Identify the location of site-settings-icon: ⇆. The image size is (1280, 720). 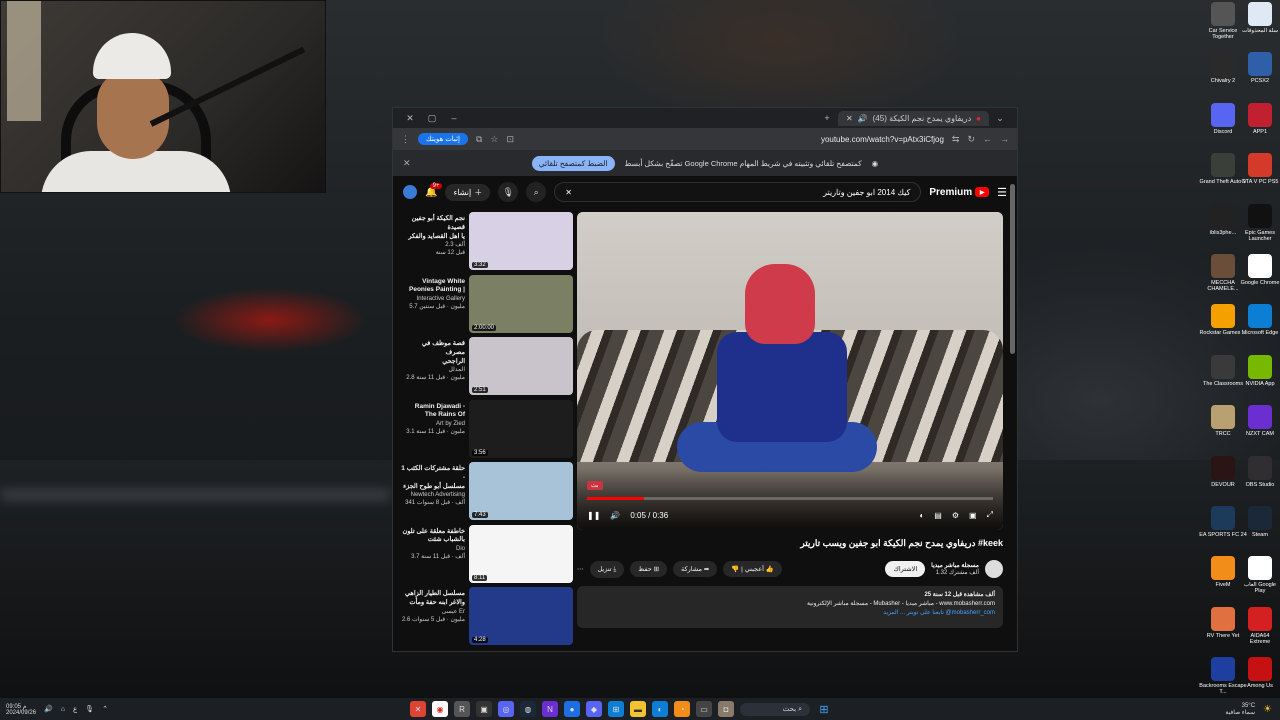
(956, 139).